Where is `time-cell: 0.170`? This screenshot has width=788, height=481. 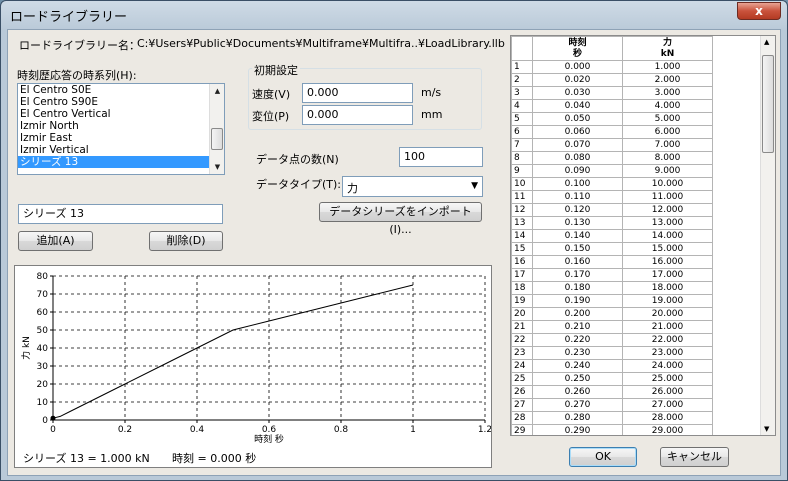
time-cell: 0.170 is located at coordinates (577, 275).